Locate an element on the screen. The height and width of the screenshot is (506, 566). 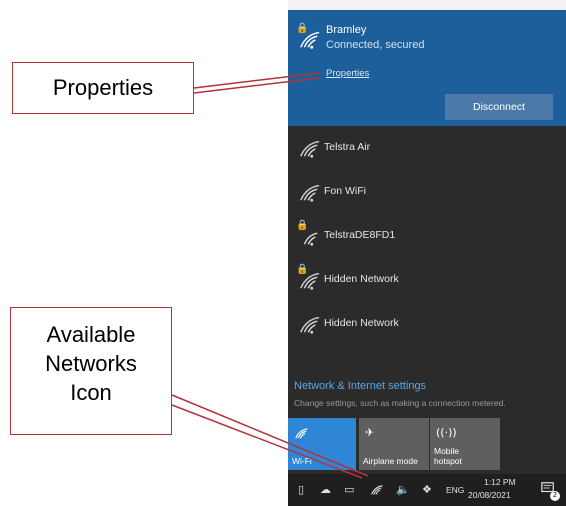
properties-callout: Properties is located at coordinates (103, 88).